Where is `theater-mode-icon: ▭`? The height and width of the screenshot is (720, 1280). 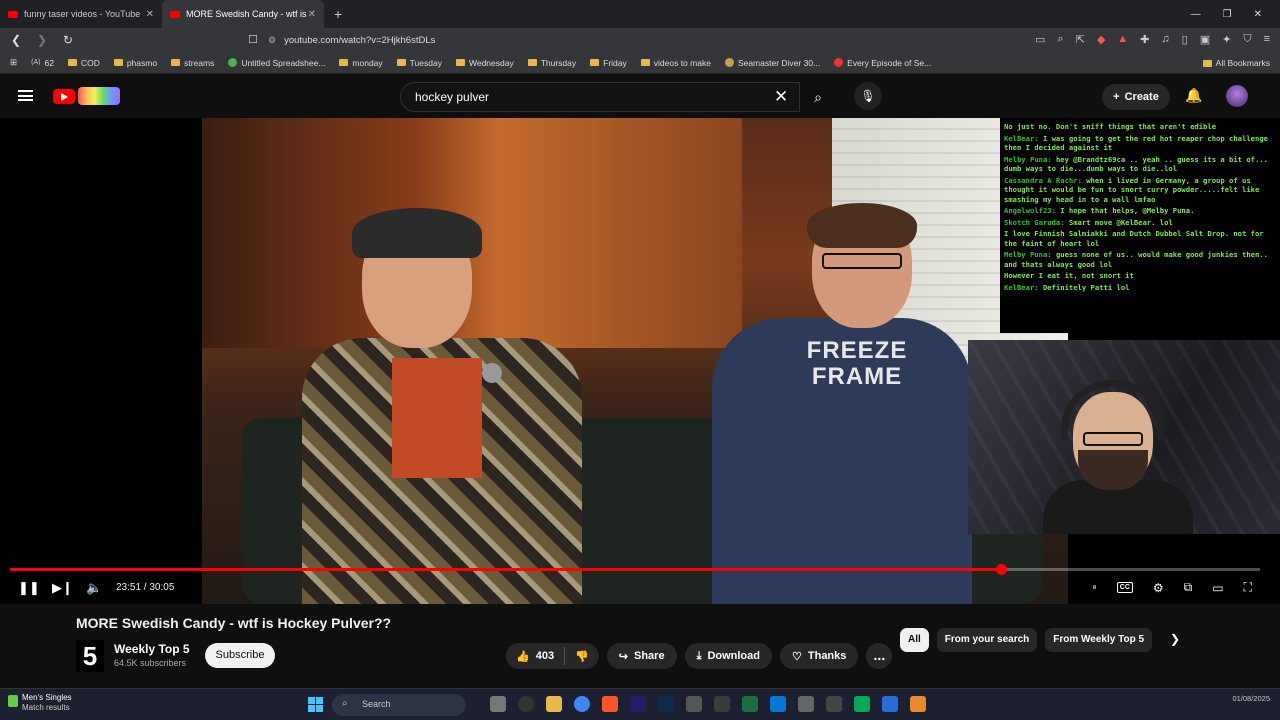 theater-mode-icon: ▭ is located at coordinates (1217, 588).